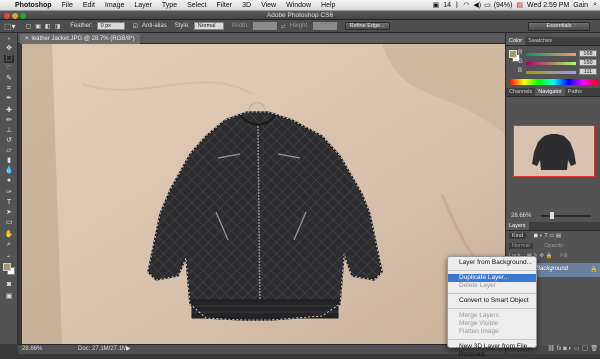  What do you see at coordinates (487, 5) in the screenshot?
I see `battery-icon: ▭` at bounding box center [487, 5].